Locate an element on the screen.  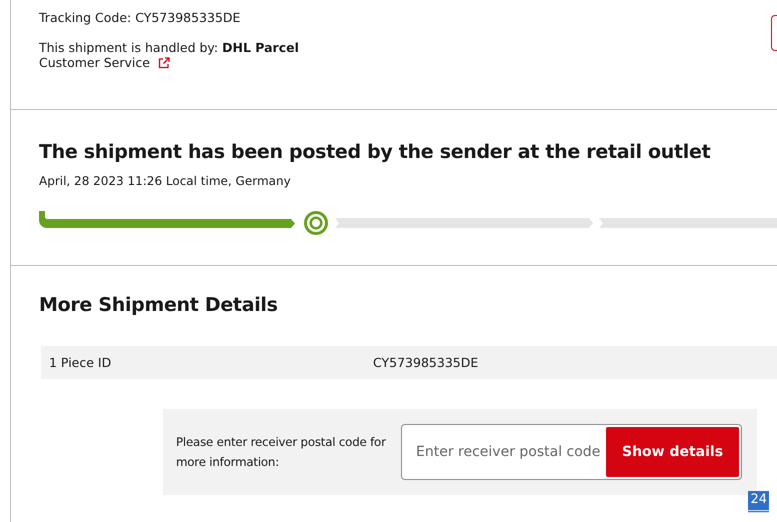
section-title: More Shipment Details is located at coordinates (159, 305).